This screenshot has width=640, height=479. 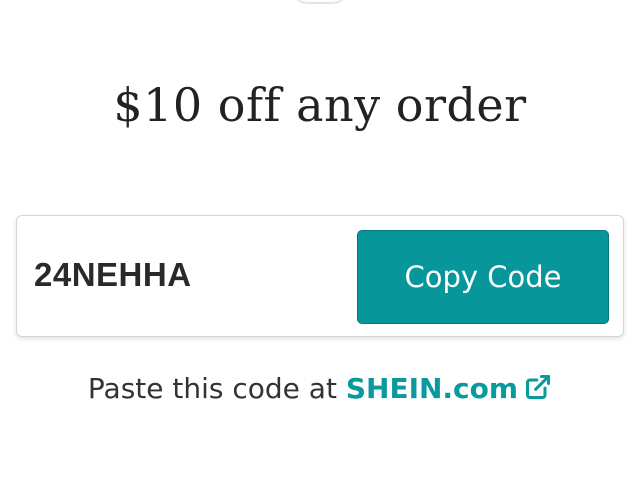 I want to click on external-link-icon, so click(x=538, y=390).